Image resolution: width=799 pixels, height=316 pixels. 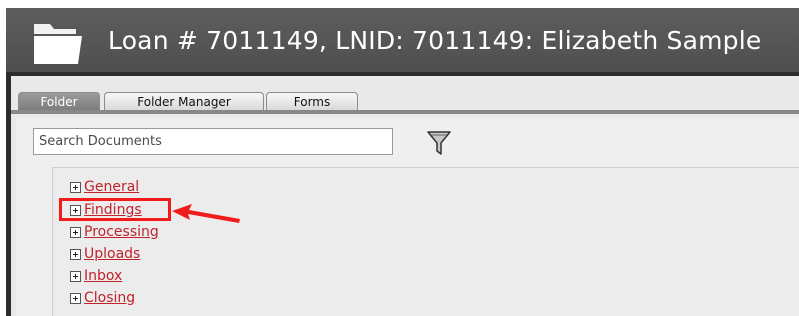 What do you see at coordinates (109, 298) in the screenshot?
I see `tree-item-label: Closing` at bounding box center [109, 298].